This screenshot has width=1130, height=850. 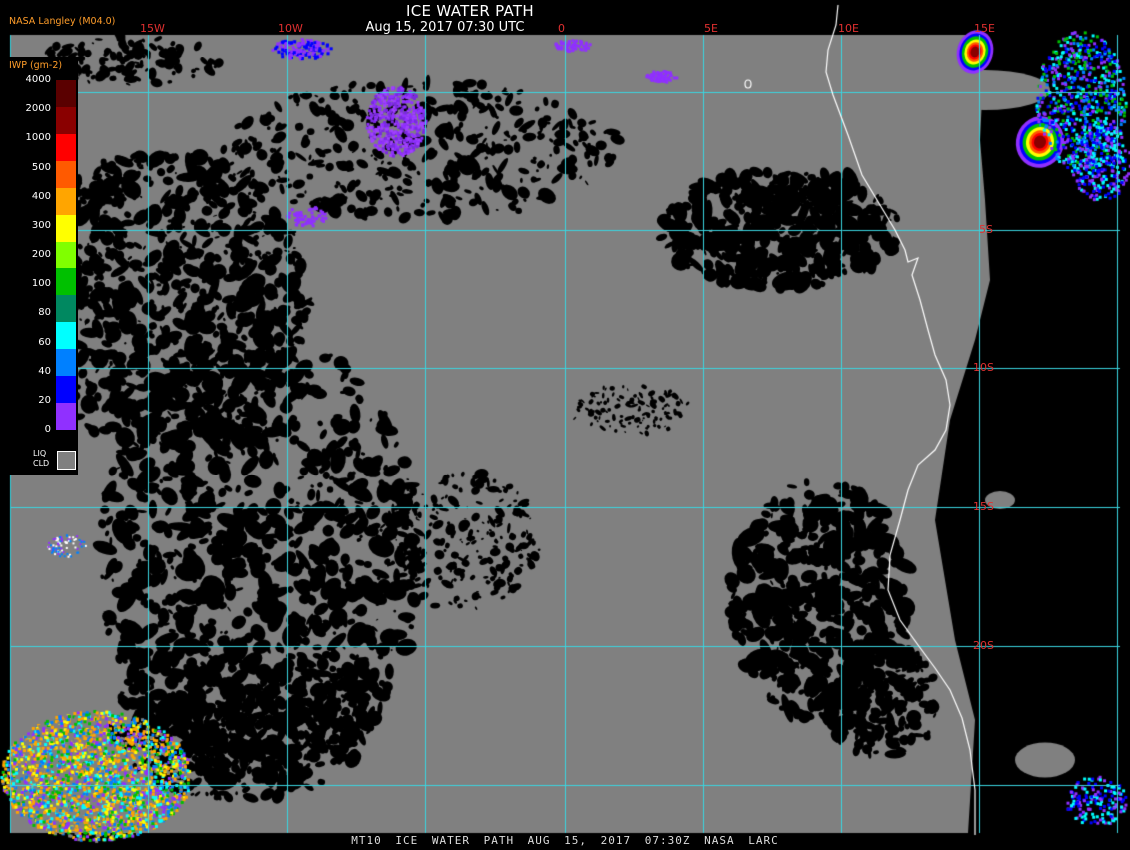 I want to click on legend-tick-label: 300, so click(x=41, y=225).